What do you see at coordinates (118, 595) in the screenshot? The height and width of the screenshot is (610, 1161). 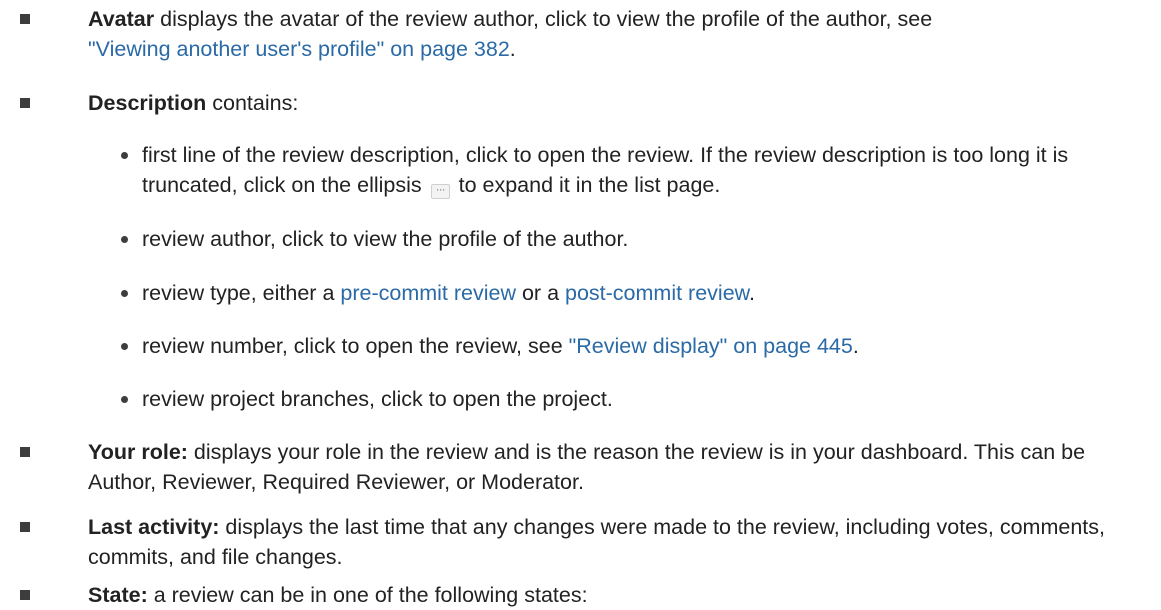 I see `term-state: State:` at bounding box center [118, 595].